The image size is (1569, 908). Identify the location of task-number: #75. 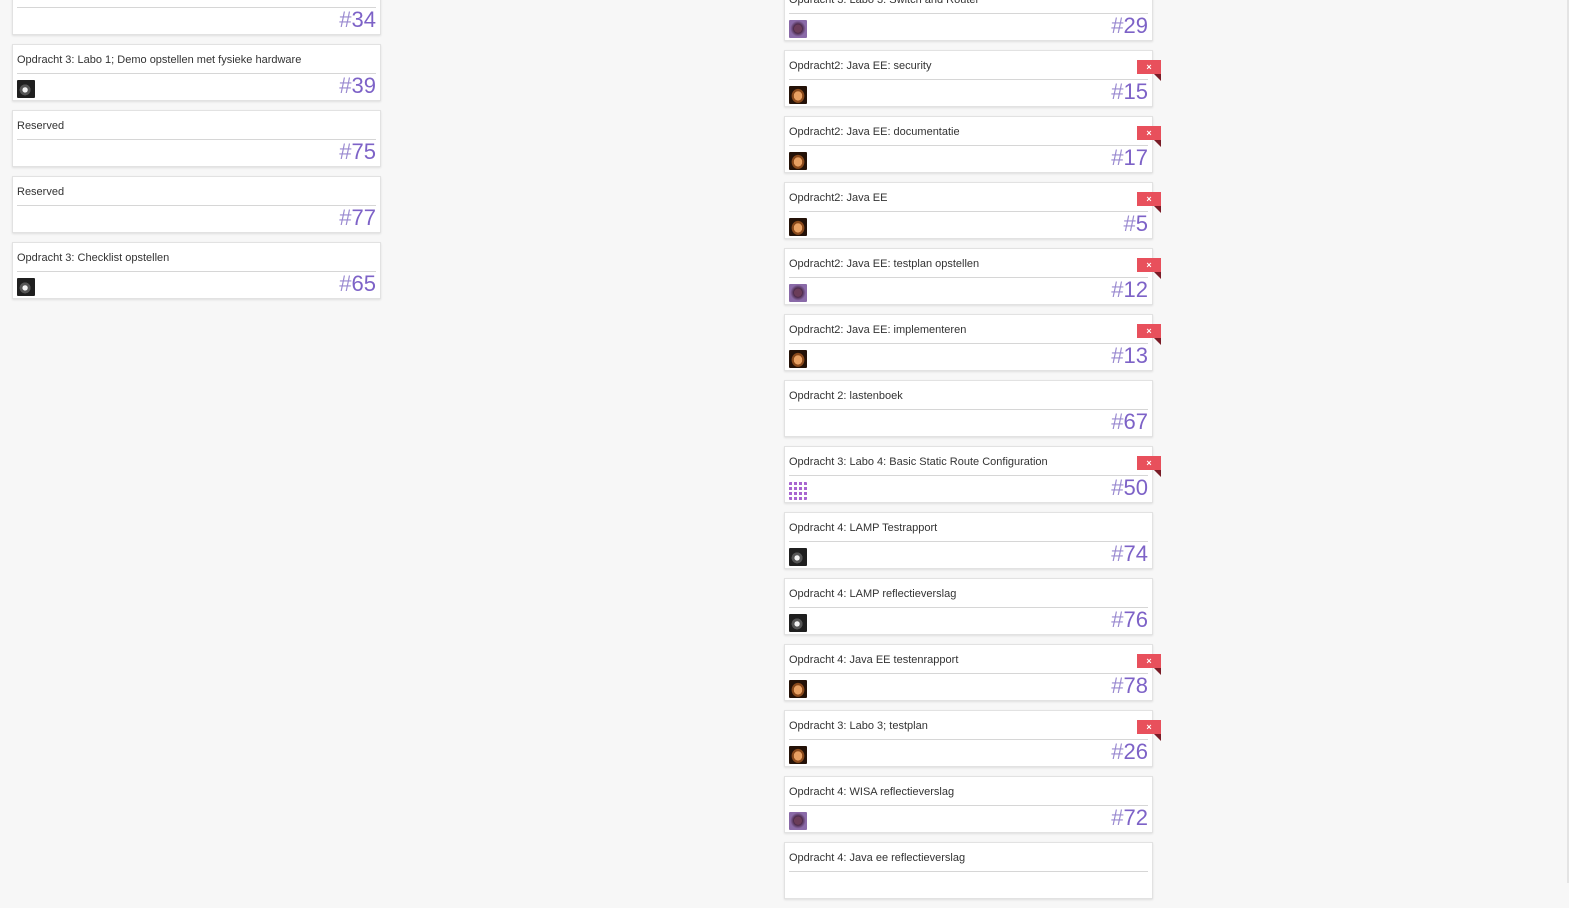
(357, 152).